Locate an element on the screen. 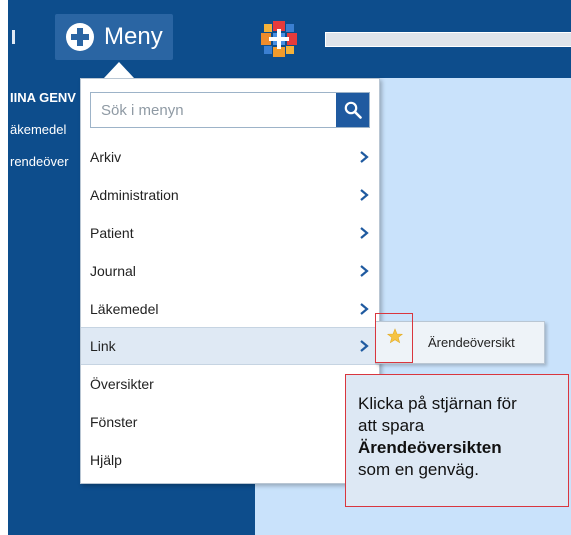  menu-search: Sök i menyn is located at coordinates (230, 110).